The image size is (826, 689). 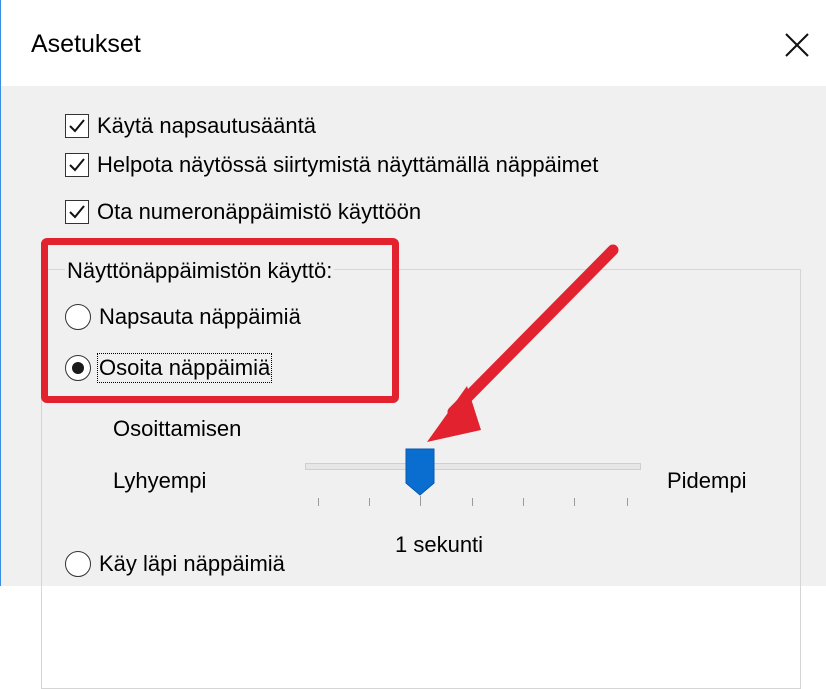 I want to click on slider-min-label: Lyhyempi, so click(x=160, y=480).